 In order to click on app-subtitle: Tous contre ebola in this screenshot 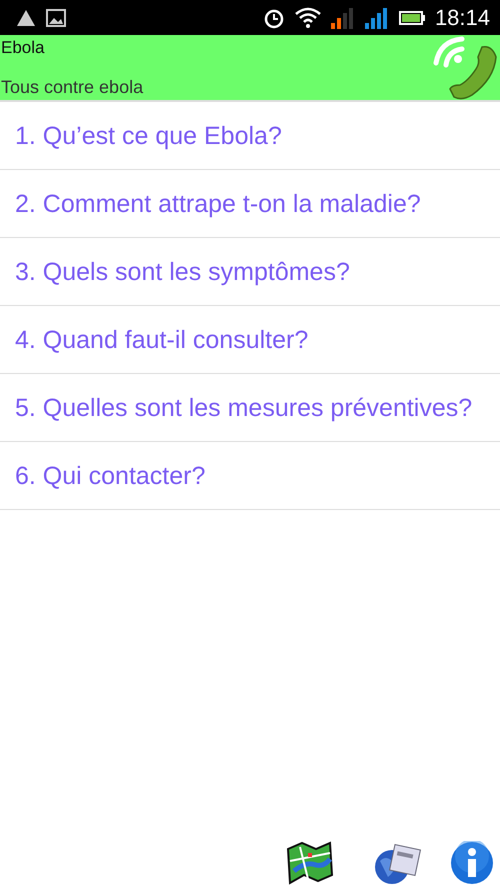, I will do `click(72, 87)`.